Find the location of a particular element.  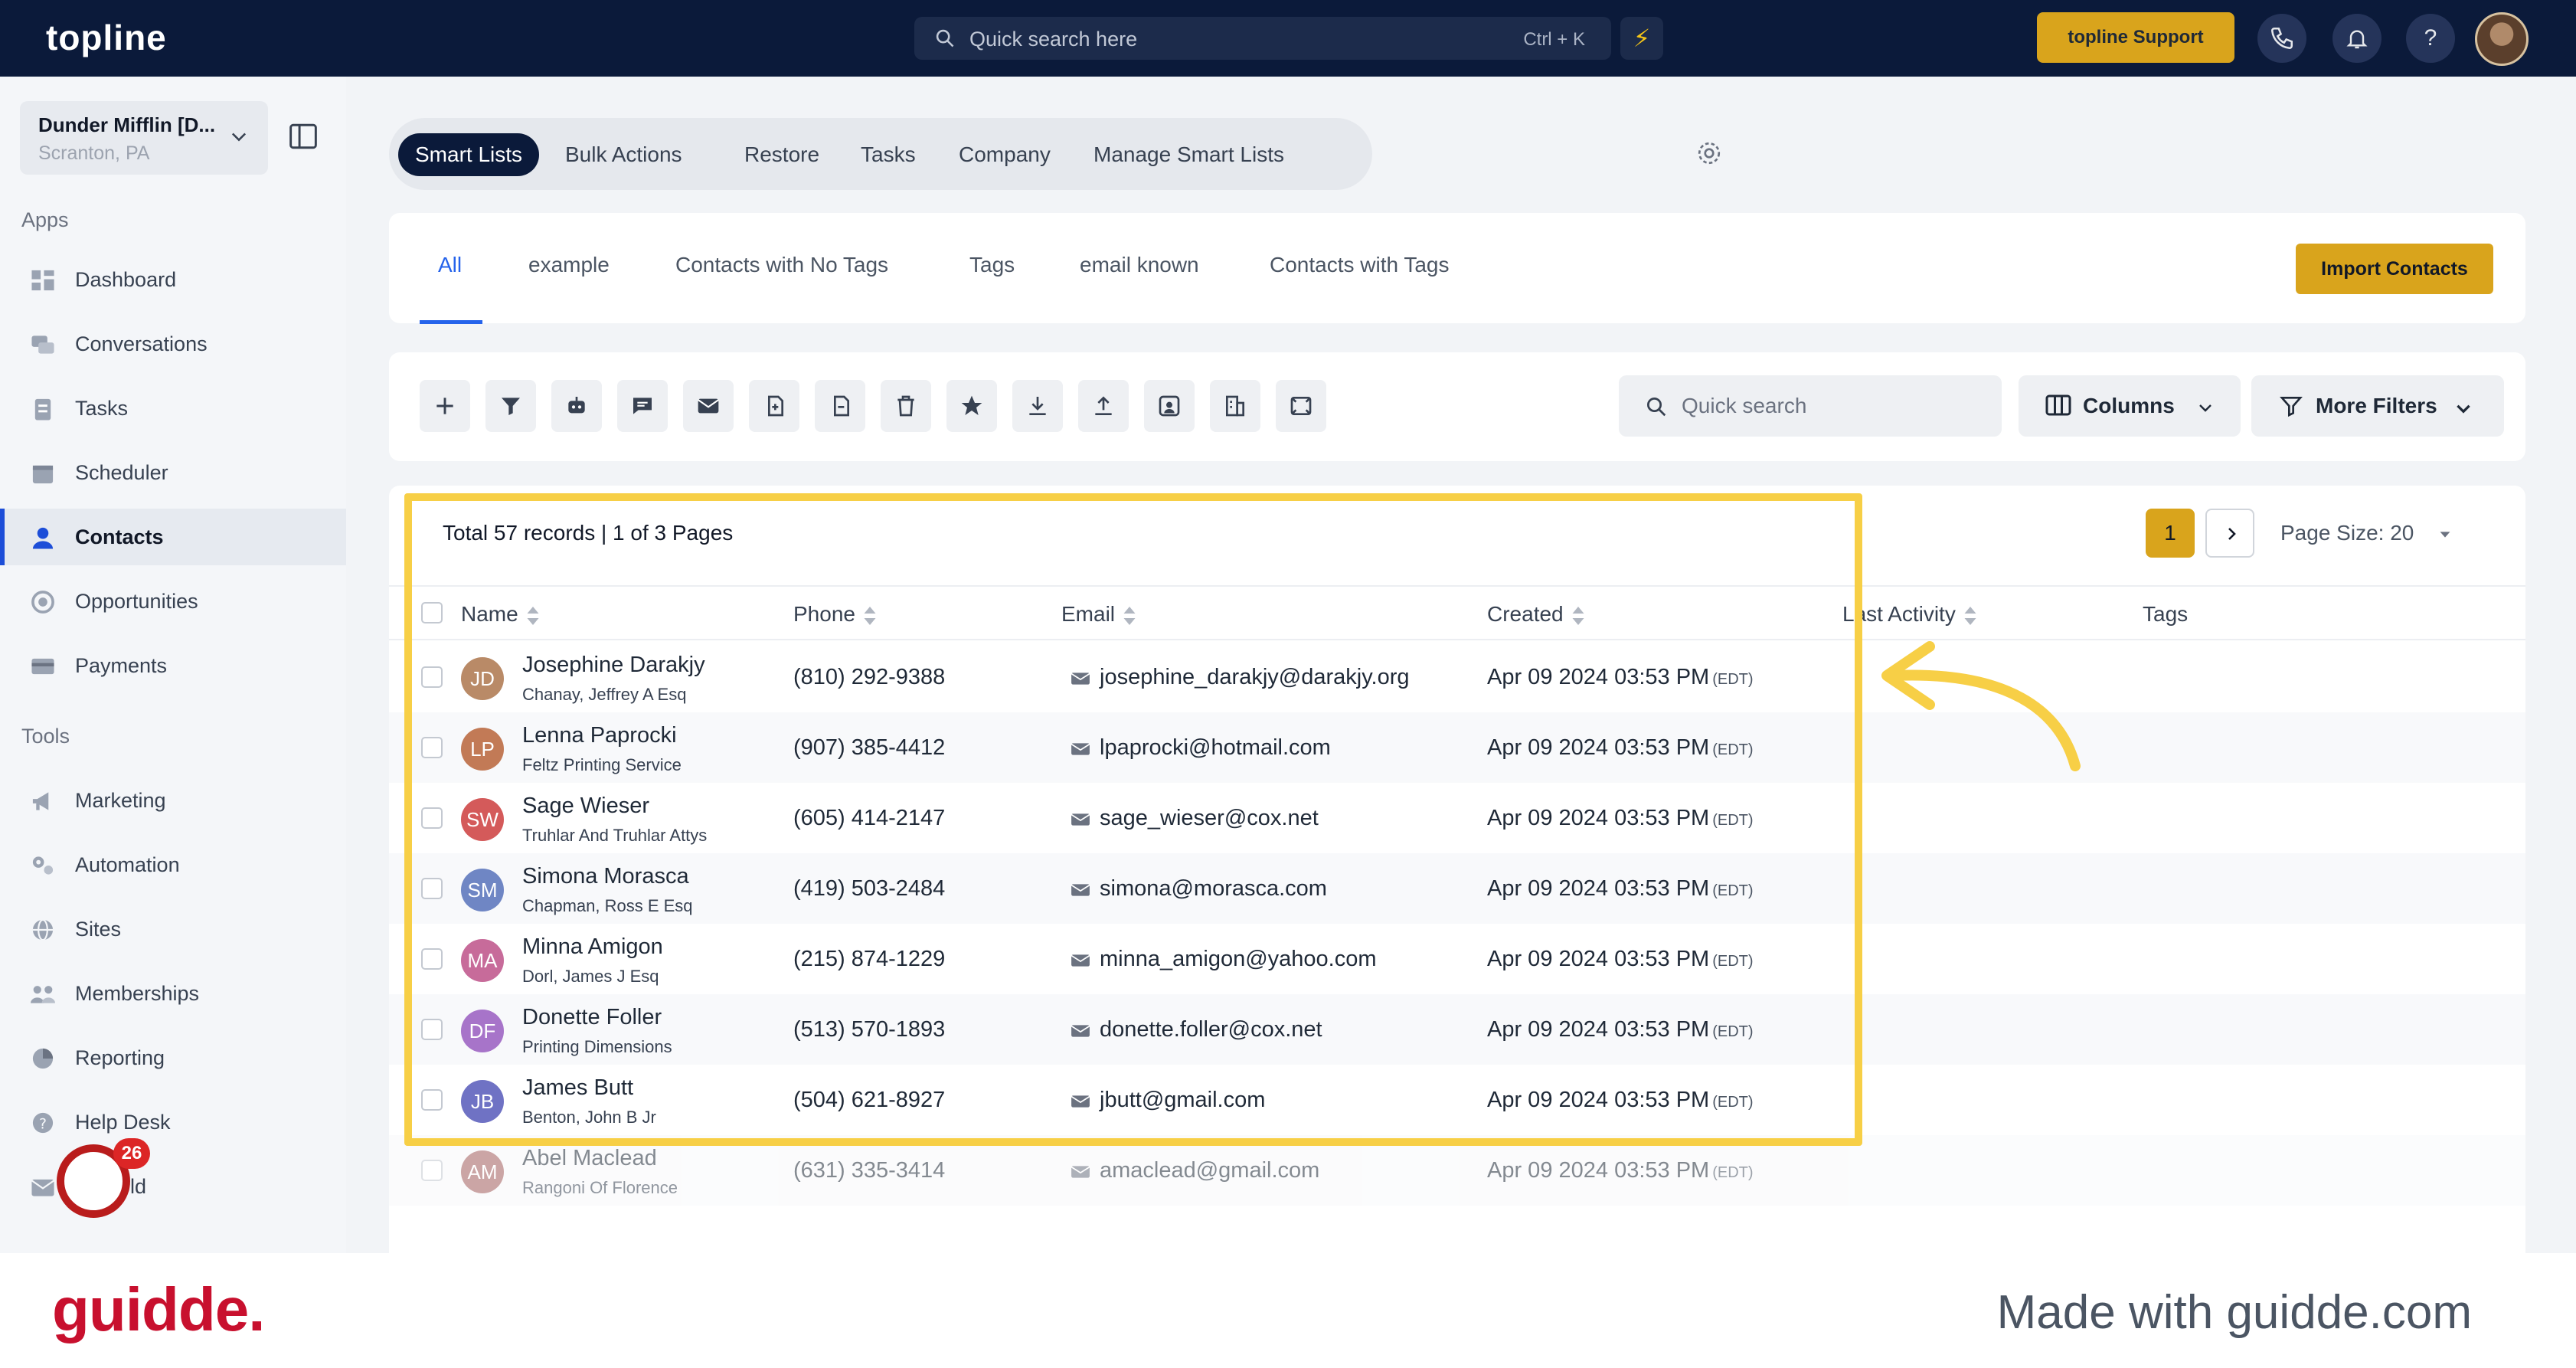

delete-button is located at coordinates (906, 406).